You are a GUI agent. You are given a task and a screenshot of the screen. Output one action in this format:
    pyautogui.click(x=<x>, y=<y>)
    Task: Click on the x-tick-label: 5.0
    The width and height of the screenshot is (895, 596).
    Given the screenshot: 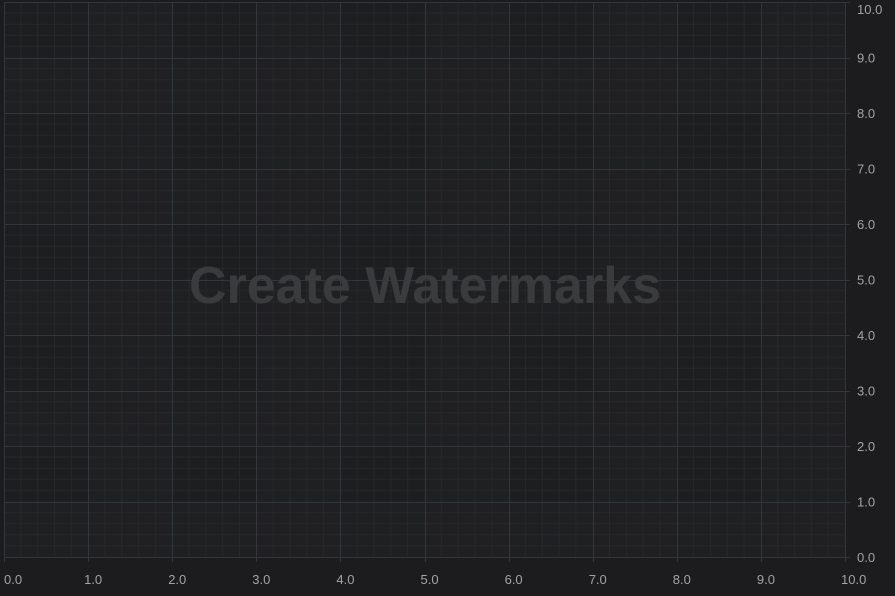 What is the action you would take?
    pyautogui.click(x=430, y=579)
    